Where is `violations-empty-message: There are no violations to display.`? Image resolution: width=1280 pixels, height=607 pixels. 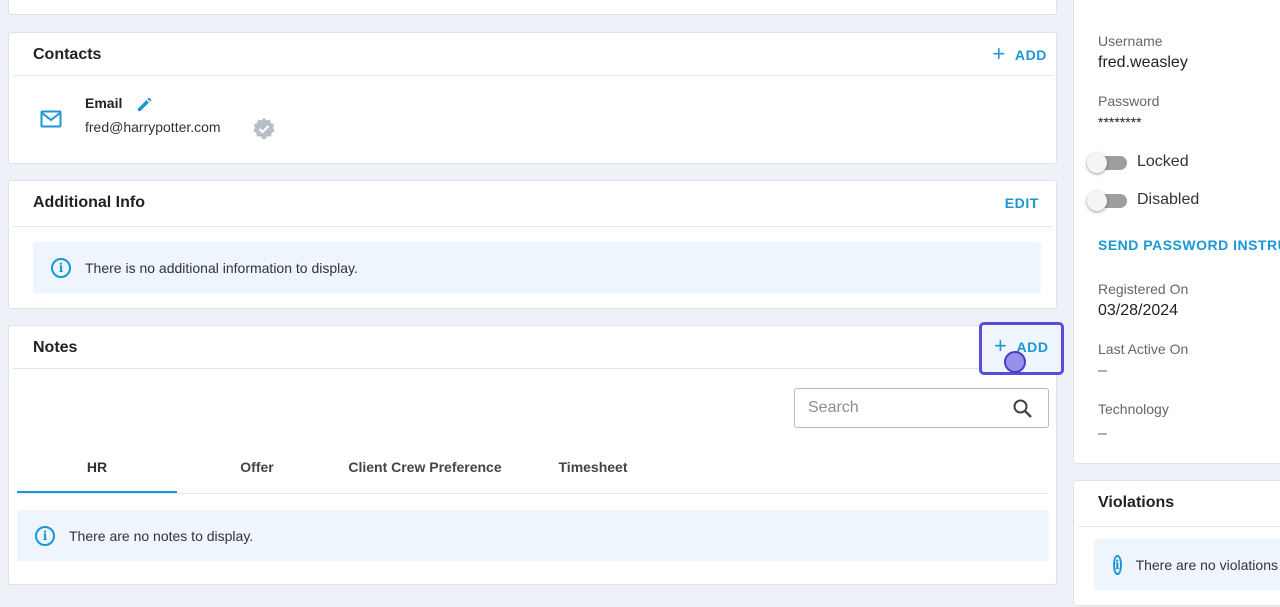
violations-empty-message: There are no violations to display. is located at coordinates (1207, 564).